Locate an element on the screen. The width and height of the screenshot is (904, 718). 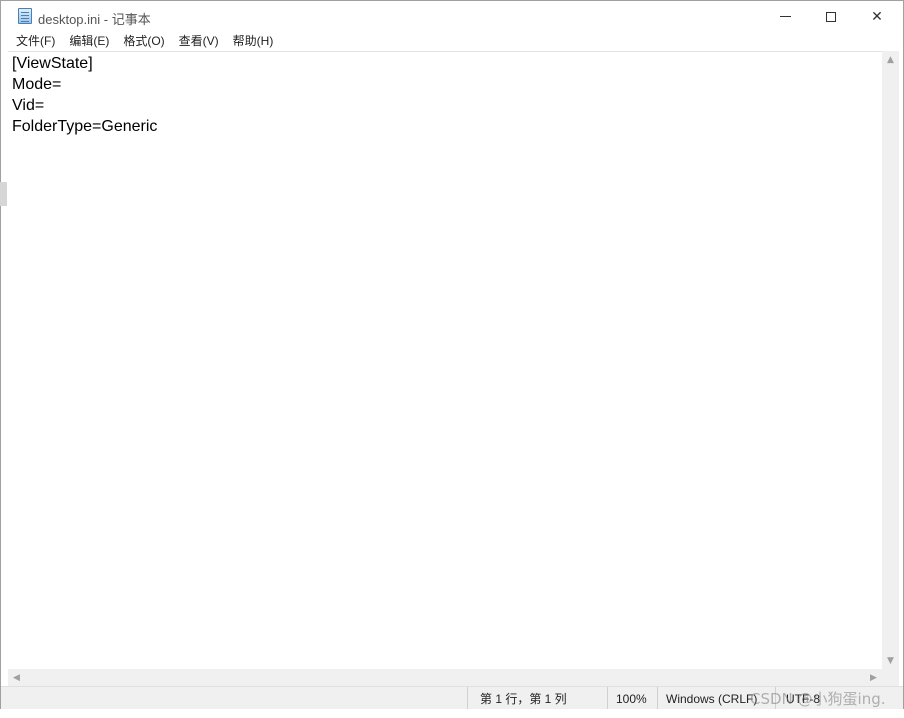
title-bar: desktop.ini - 记事本 ✕ is located at coordinates (452, 16).